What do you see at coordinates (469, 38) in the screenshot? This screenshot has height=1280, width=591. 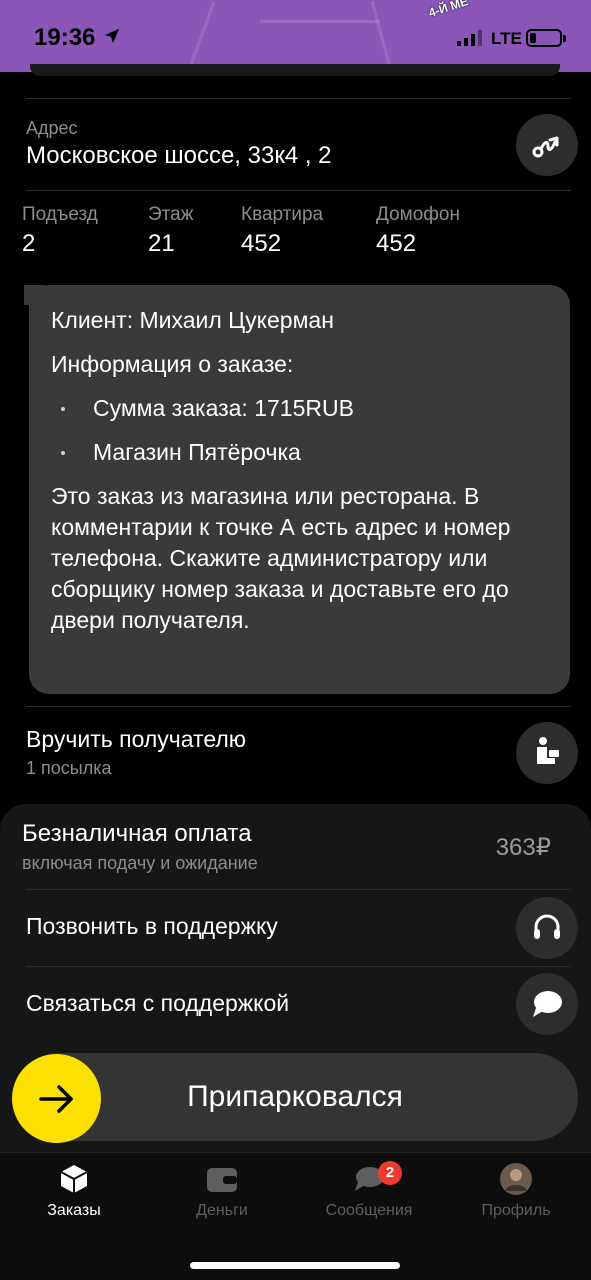 I see `signal-icon` at bounding box center [469, 38].